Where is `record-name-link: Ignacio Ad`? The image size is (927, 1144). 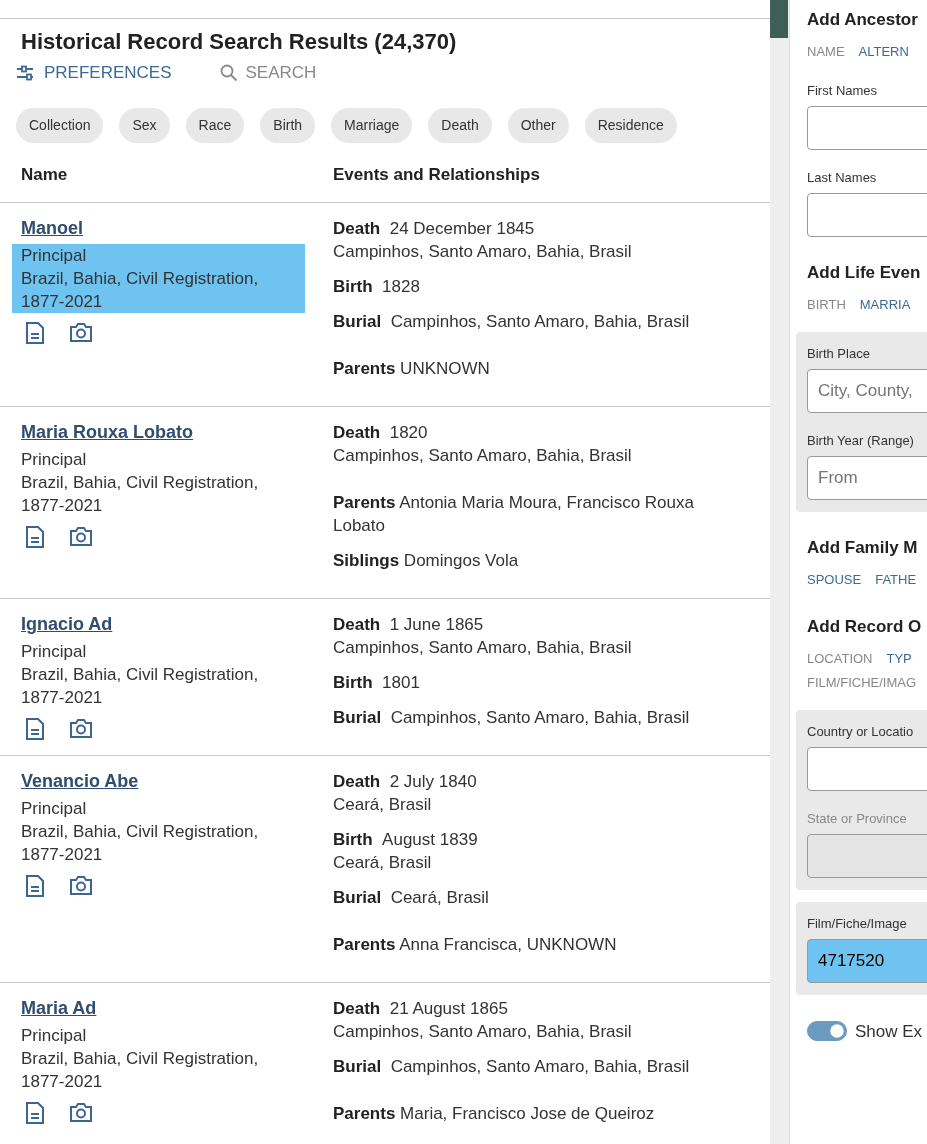 record-name-link: Ignacio Ad is located at coordinates (67, 625).